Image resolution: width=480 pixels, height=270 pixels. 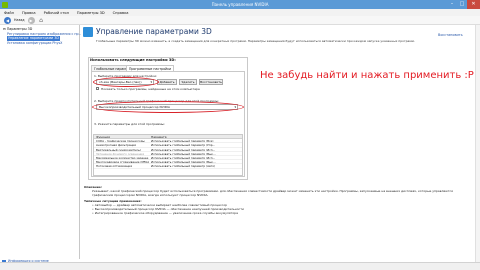 I want to click on settings-group-title: Использовать следующие настройки 3D:, so click(x=133, y=60).